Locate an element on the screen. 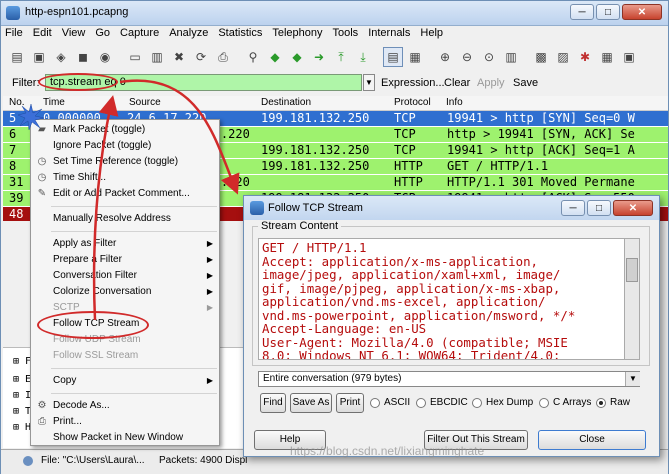 This screenshot has height=474, width=669. arrow-to-dialog is located at coordinates (179, 137).